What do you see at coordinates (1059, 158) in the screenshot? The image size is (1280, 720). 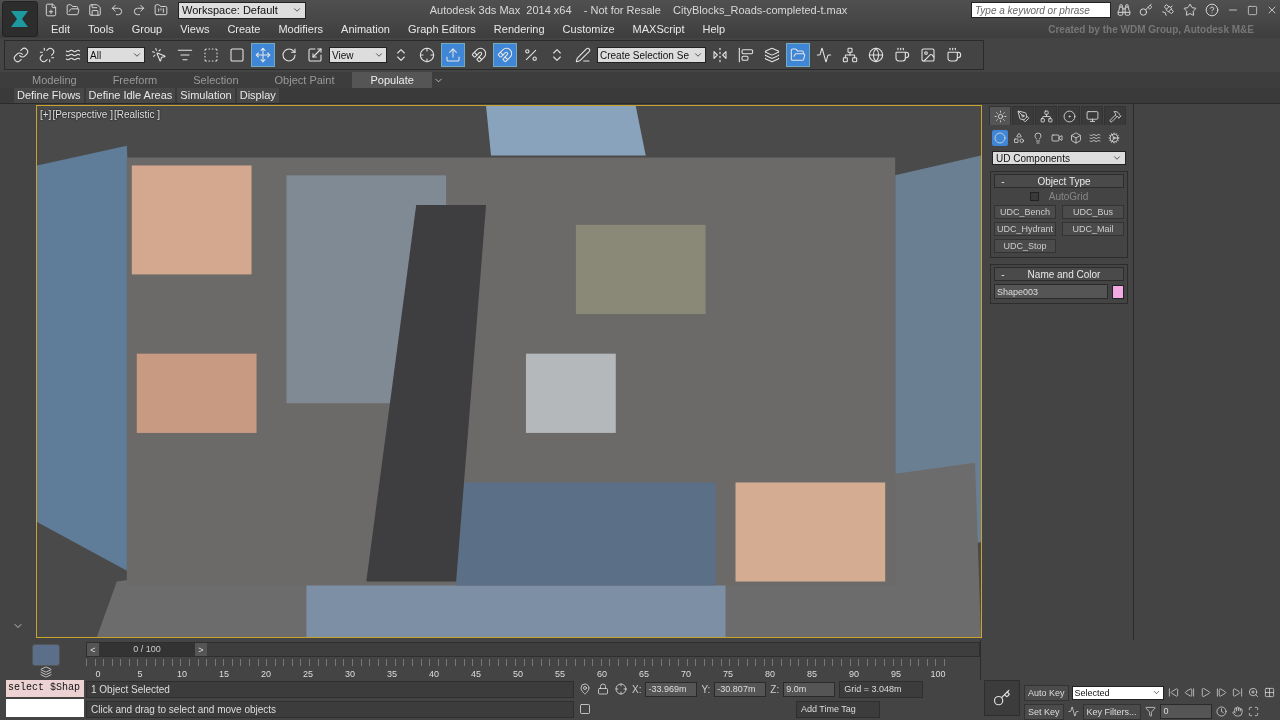 I see `category-dropdown: UD Components` at bounding box center [1059, 158].